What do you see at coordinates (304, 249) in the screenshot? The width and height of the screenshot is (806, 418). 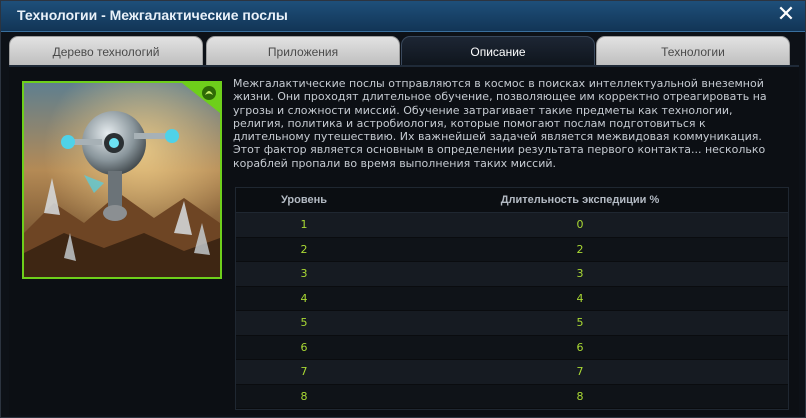 I see `level-cell: 2` at bounding box center [304, 249].